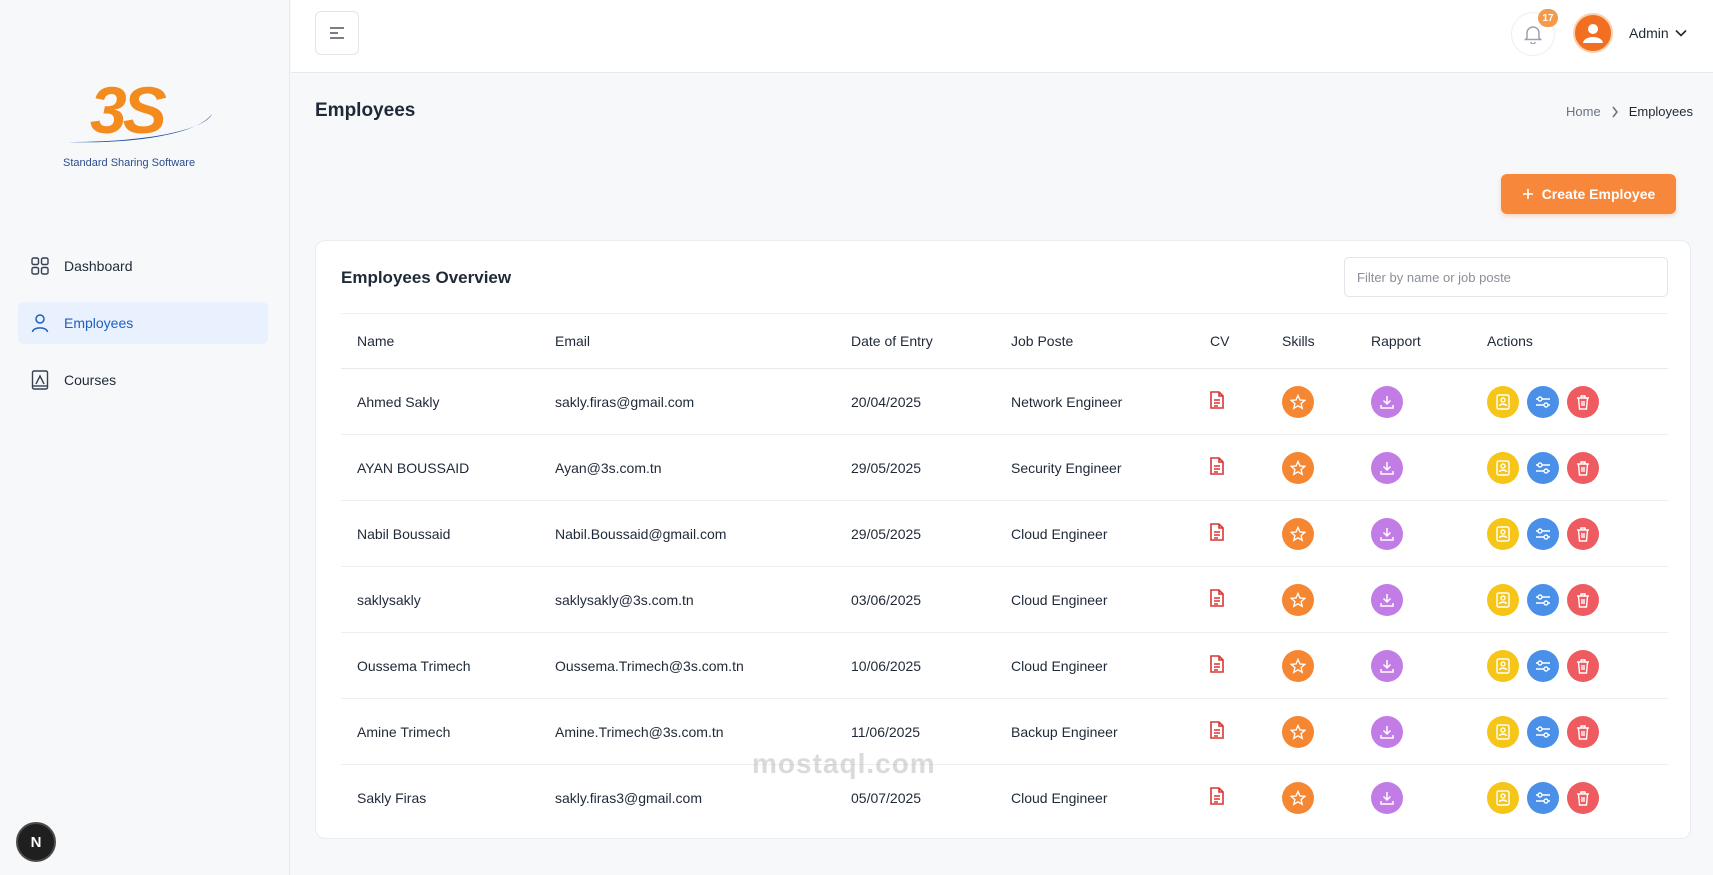 Image resolution: width=1713 pixels, height=875 pixels. I want to click on download-icon, so click(1387, 732).